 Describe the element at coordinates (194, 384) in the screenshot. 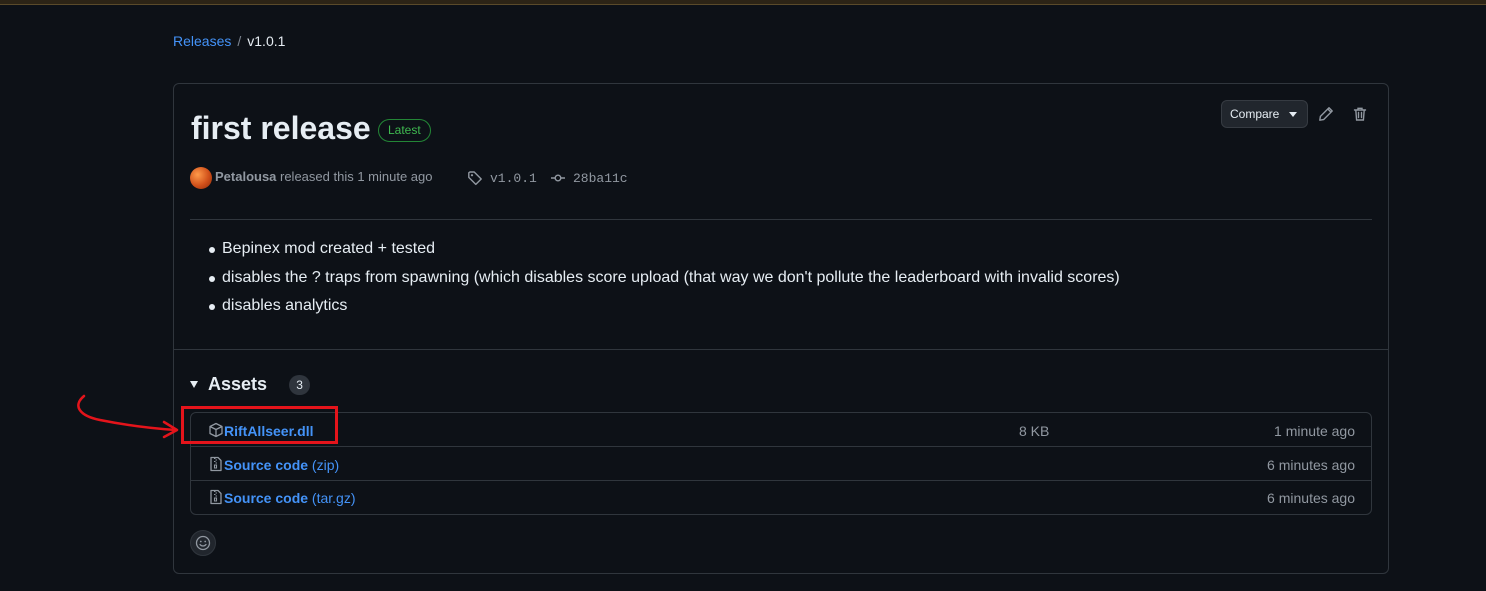

I see `caret-down-icon` at that location.